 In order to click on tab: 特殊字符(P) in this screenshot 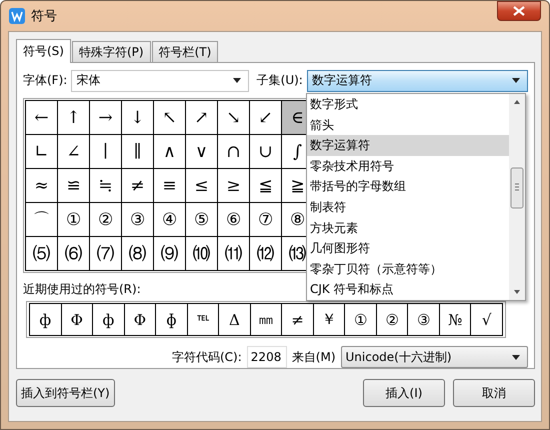, I will do `click(111, 51)`.